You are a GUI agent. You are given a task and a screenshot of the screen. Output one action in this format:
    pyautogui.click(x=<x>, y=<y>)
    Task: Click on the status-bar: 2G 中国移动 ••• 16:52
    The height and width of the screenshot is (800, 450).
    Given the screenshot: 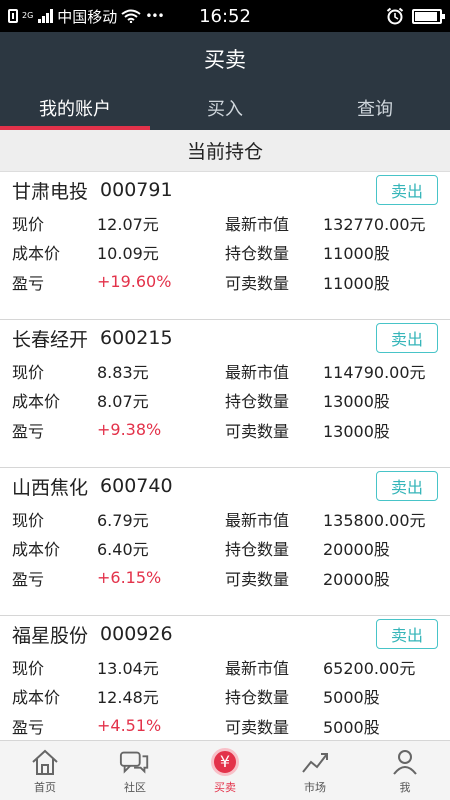 What is the action you would take?
    pyautogui.click(x=225, y=16)
    